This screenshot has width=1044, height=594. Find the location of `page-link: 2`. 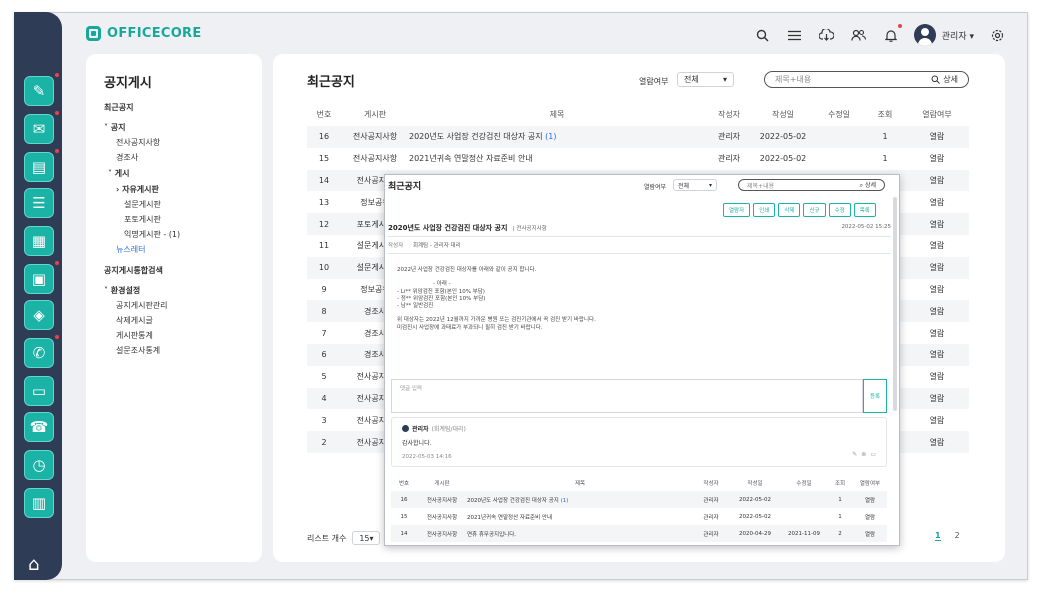

page-link: 2 is located at coordinates (957, 536).